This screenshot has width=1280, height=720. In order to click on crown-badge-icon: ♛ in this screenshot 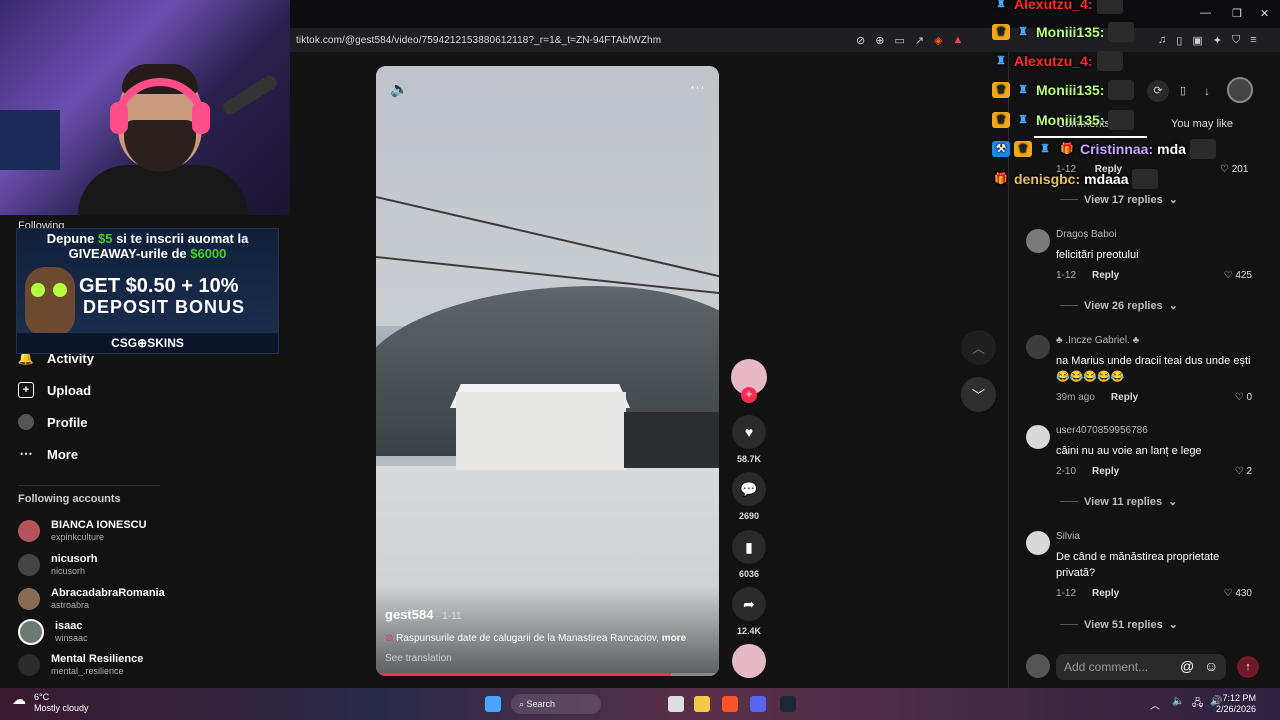, I will do `click(1001, 90)`.